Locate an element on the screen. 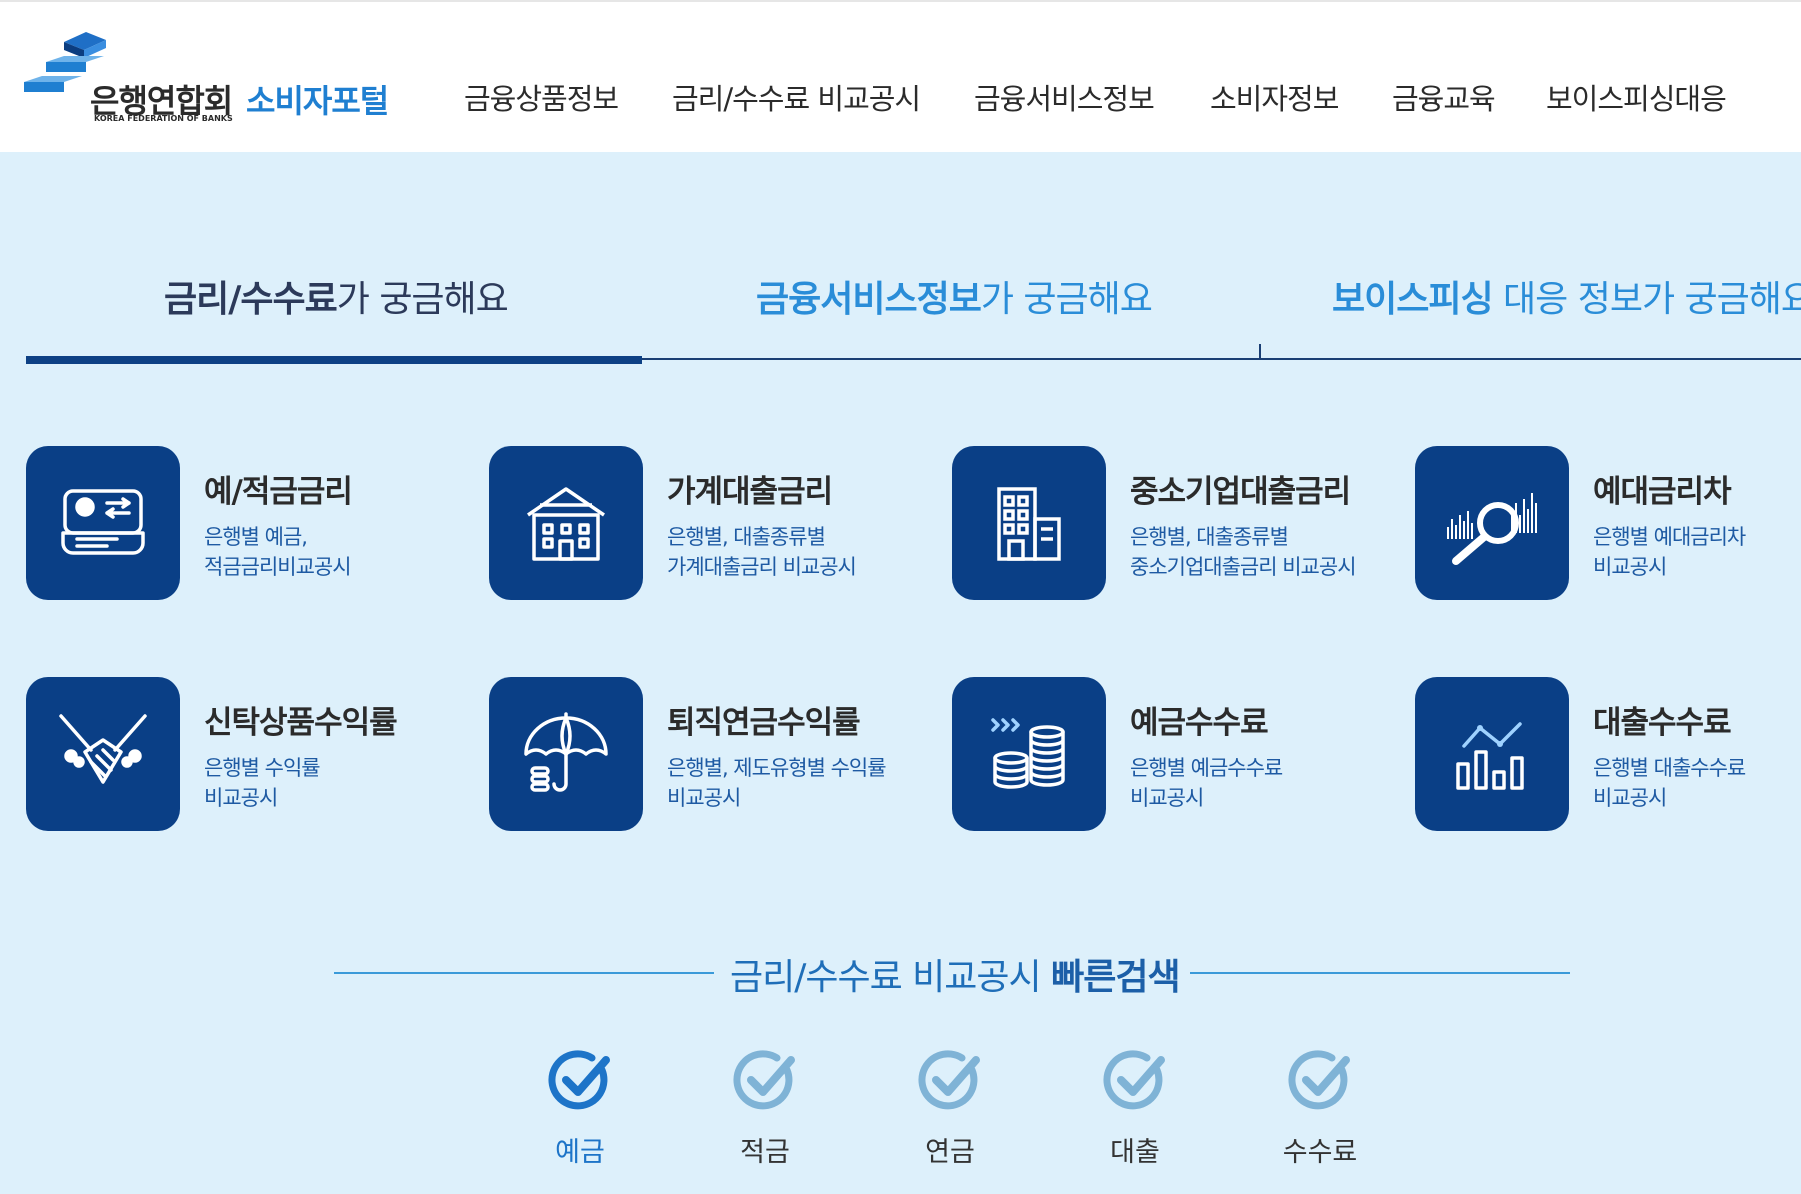  card-desc-line: 은행별, 제도유형별 수익률 is located at coordinates (777, 768).